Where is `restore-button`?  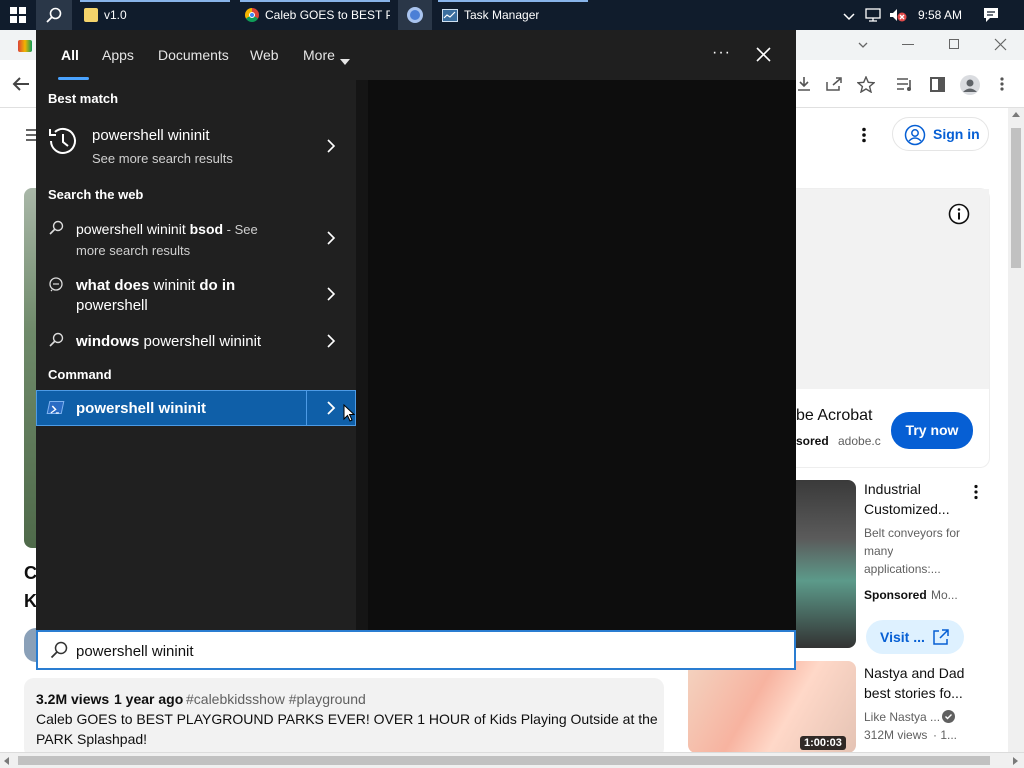
restore-button is located at coordinates (954, 44).